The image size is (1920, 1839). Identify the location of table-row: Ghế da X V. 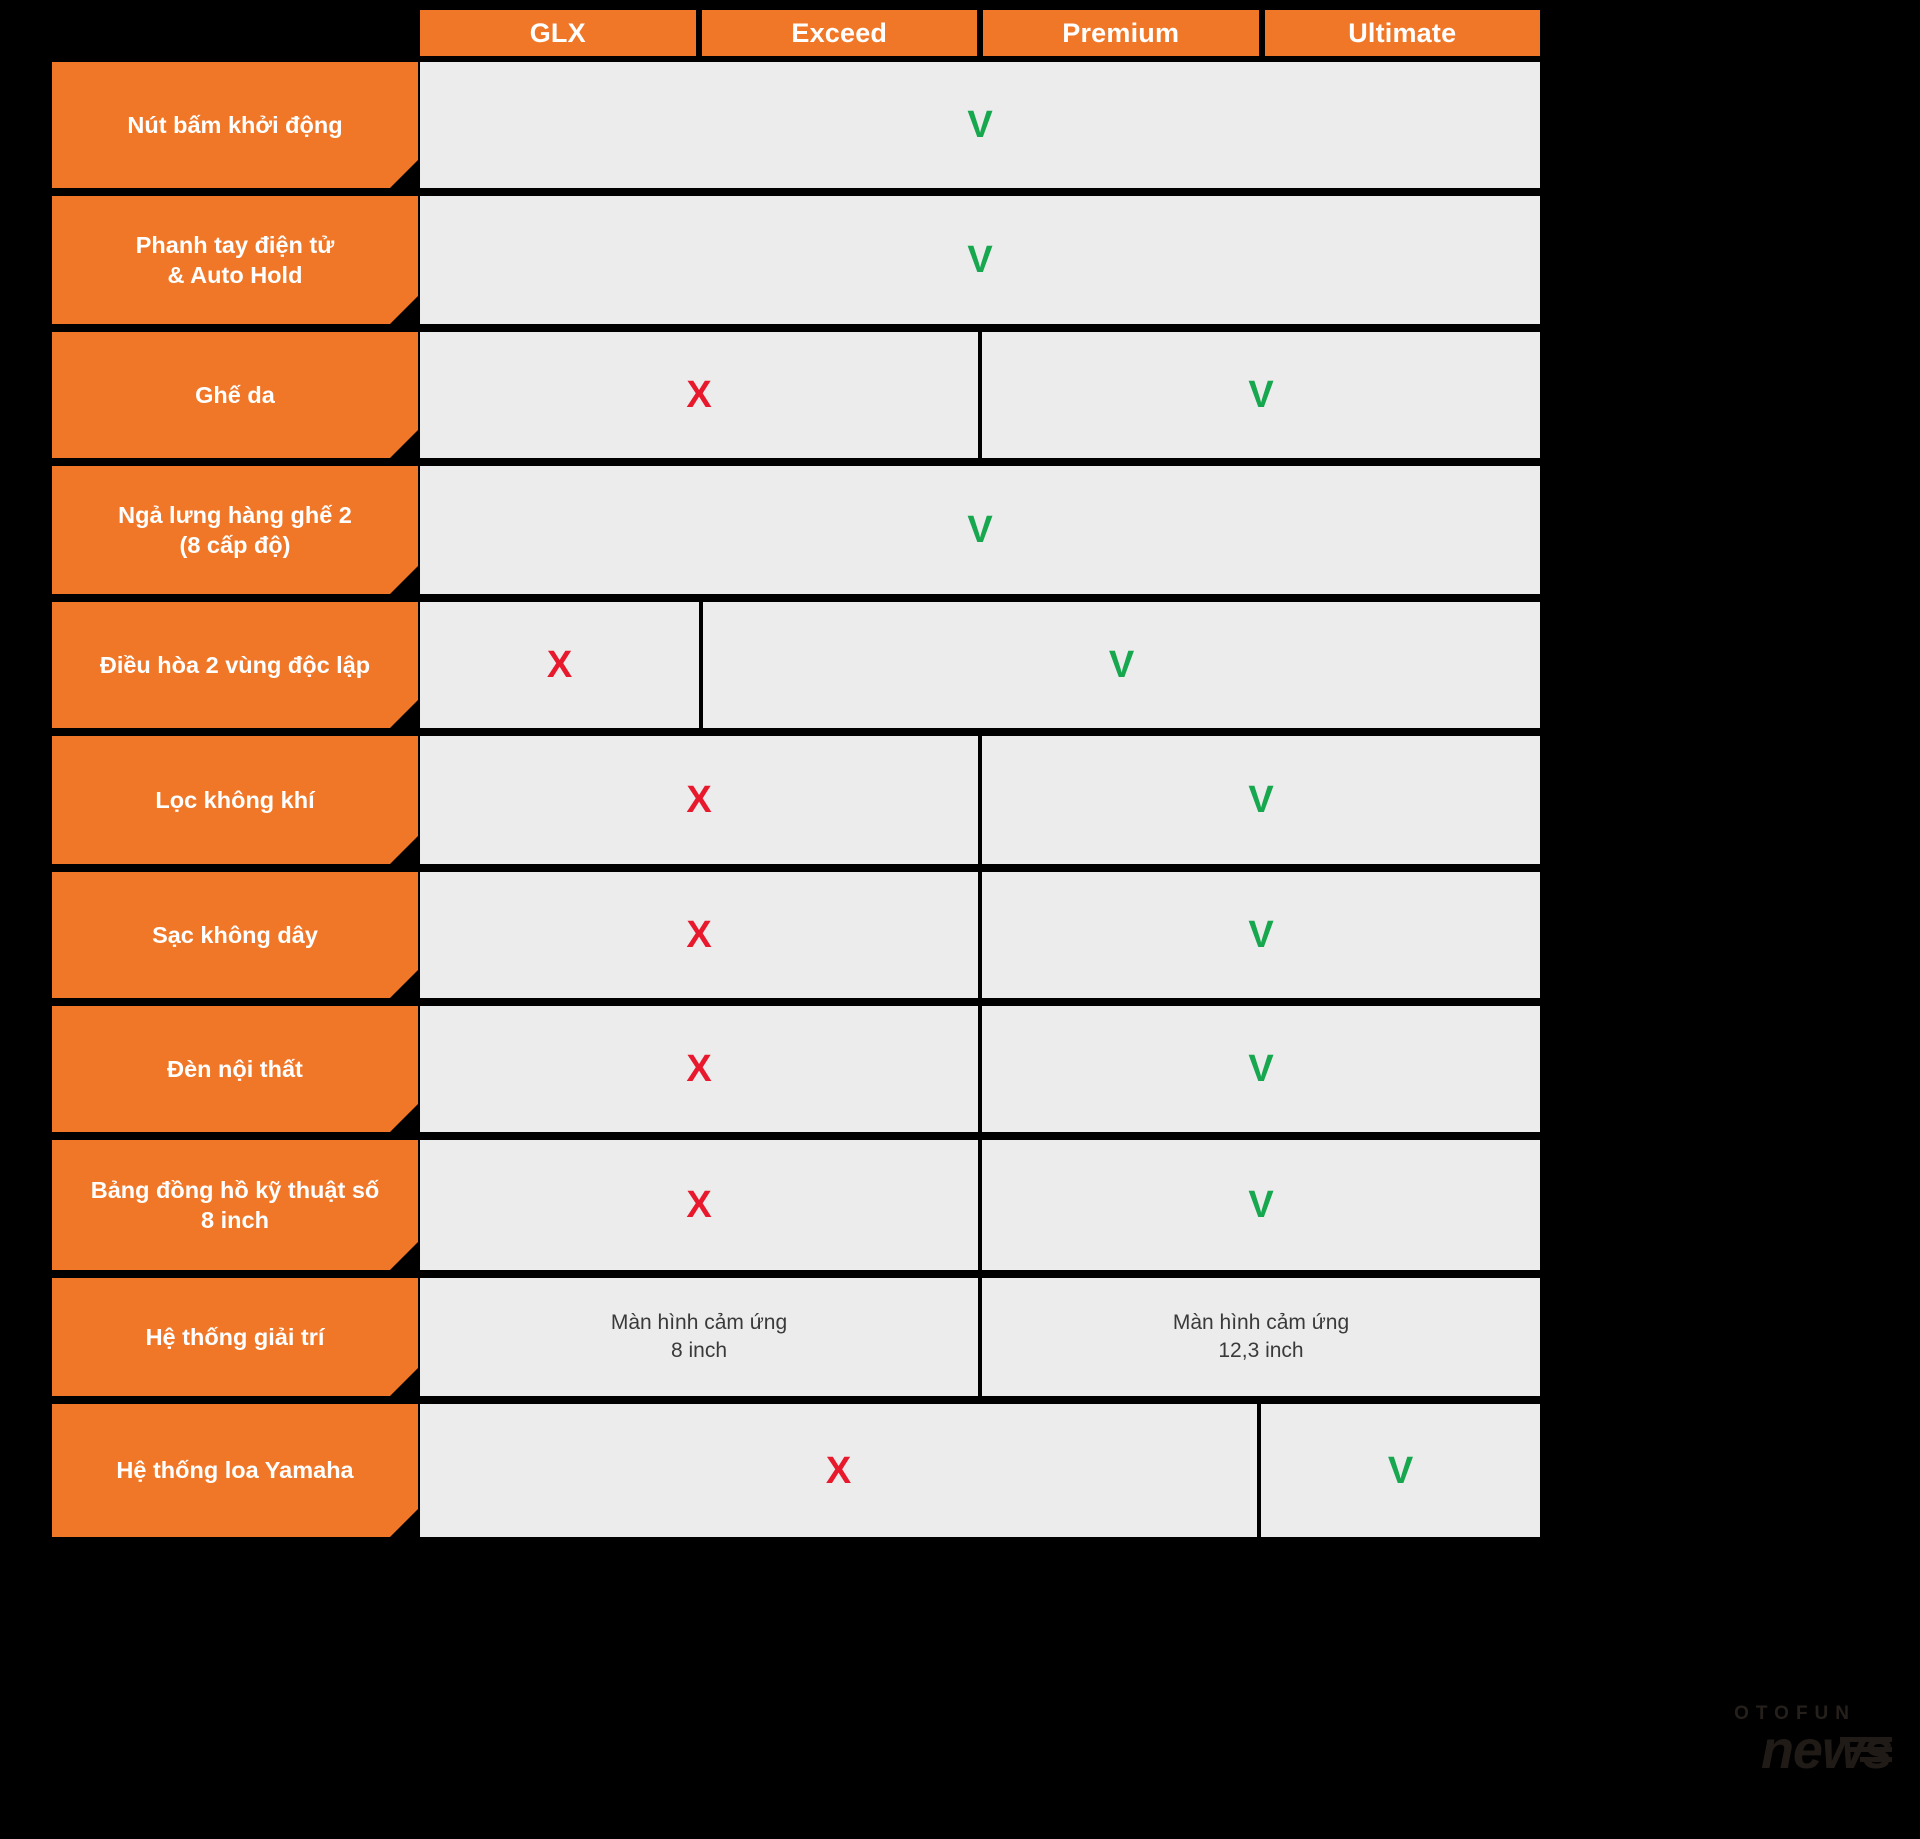
(960, 395).